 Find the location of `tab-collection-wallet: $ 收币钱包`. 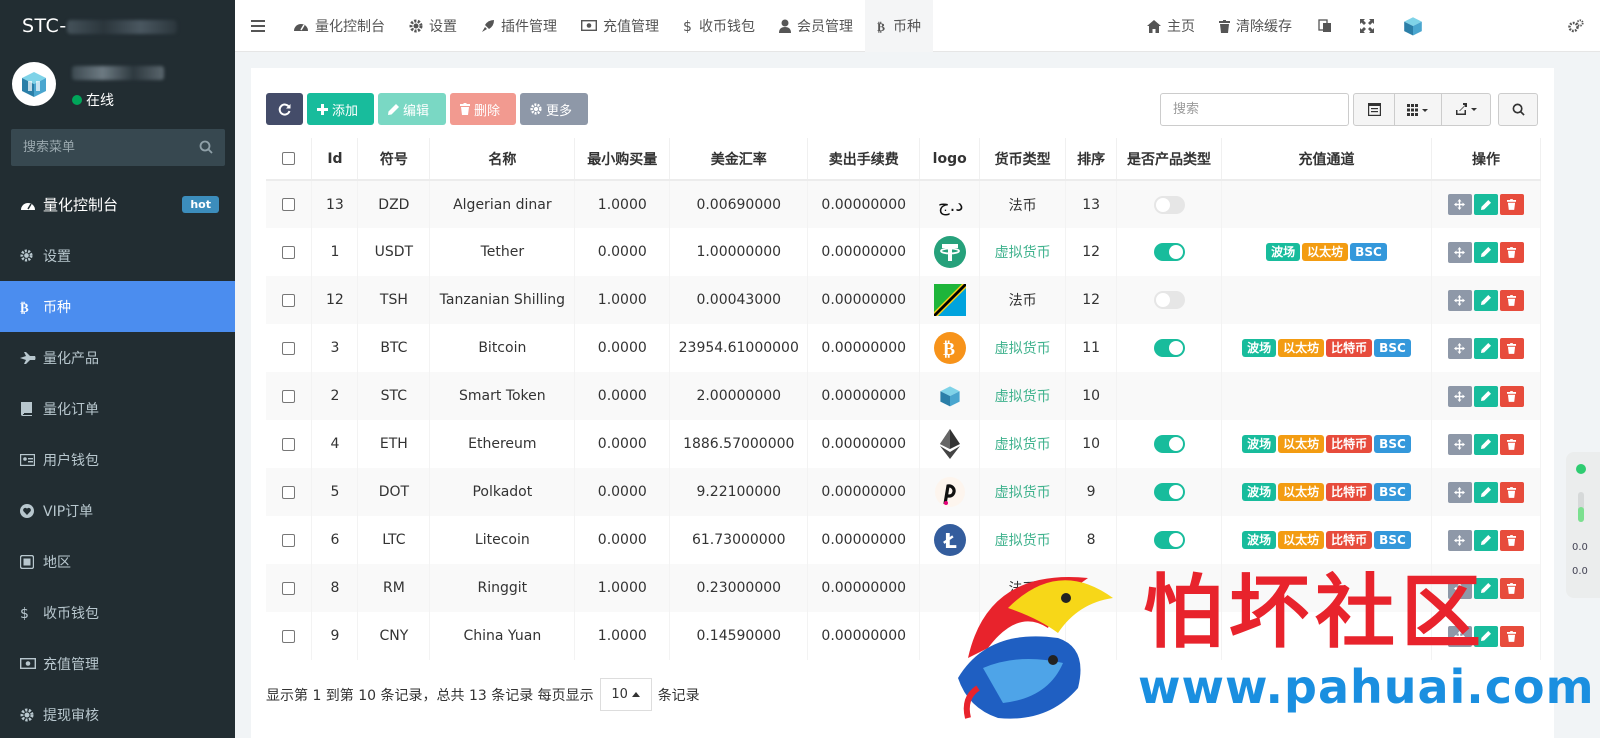

tab-collection-wallet: $ 收币钱包 is located at coordinates (719, 26).